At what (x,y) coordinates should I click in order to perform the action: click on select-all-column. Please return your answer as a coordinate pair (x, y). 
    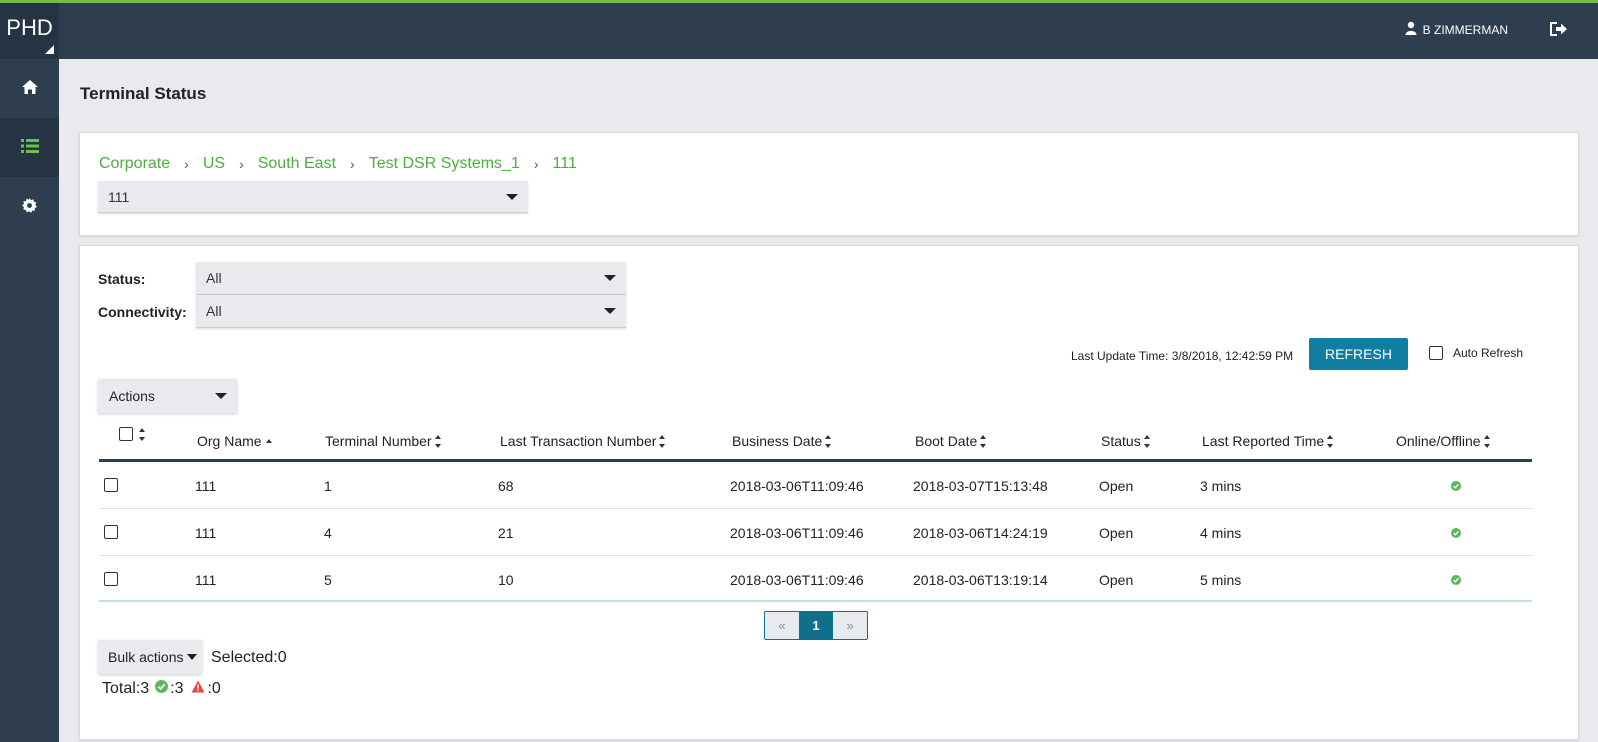
    Looking at the image, I should click on (132, 434).